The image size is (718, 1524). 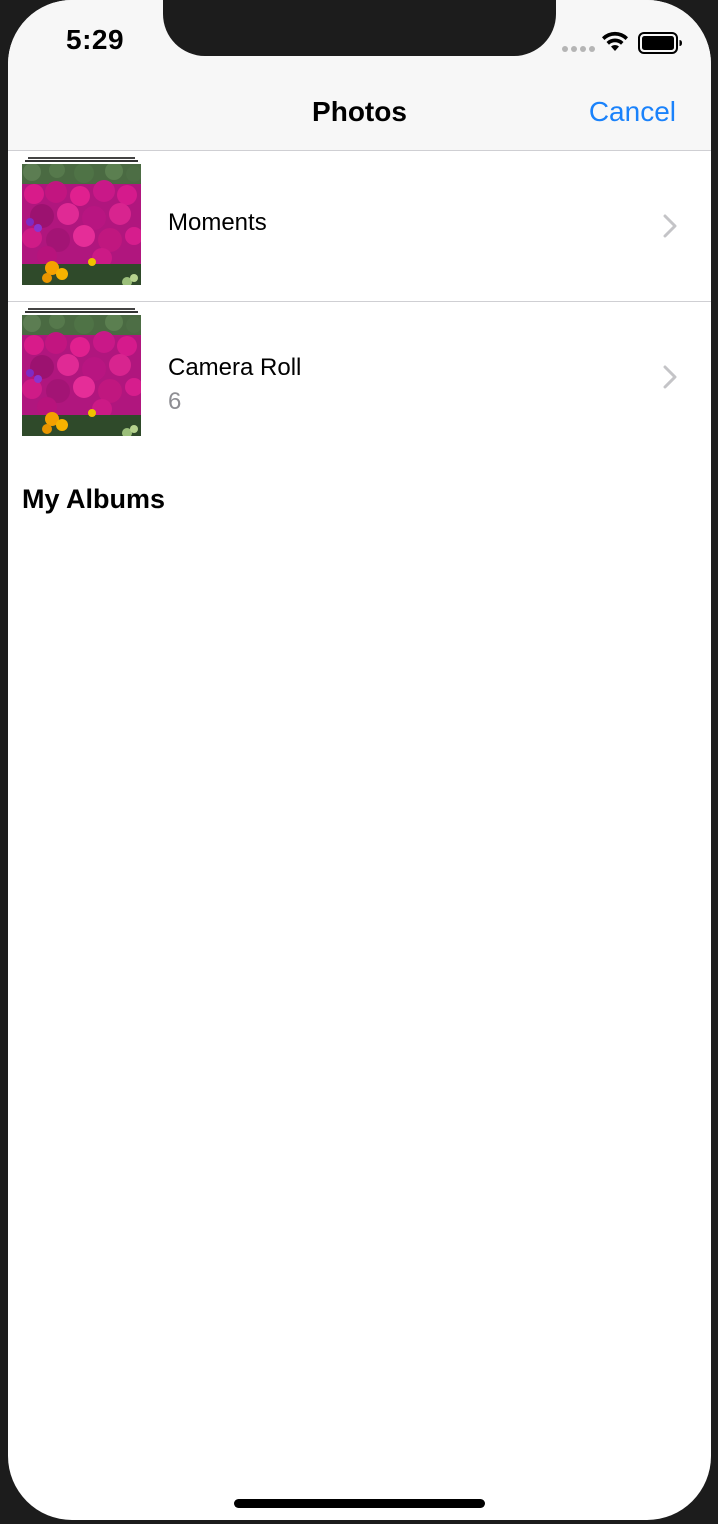 What do you see at coordinates (632, 112) in the screenshot?
I see `cancel-button: Cancel` at bounding box center [632, 112].